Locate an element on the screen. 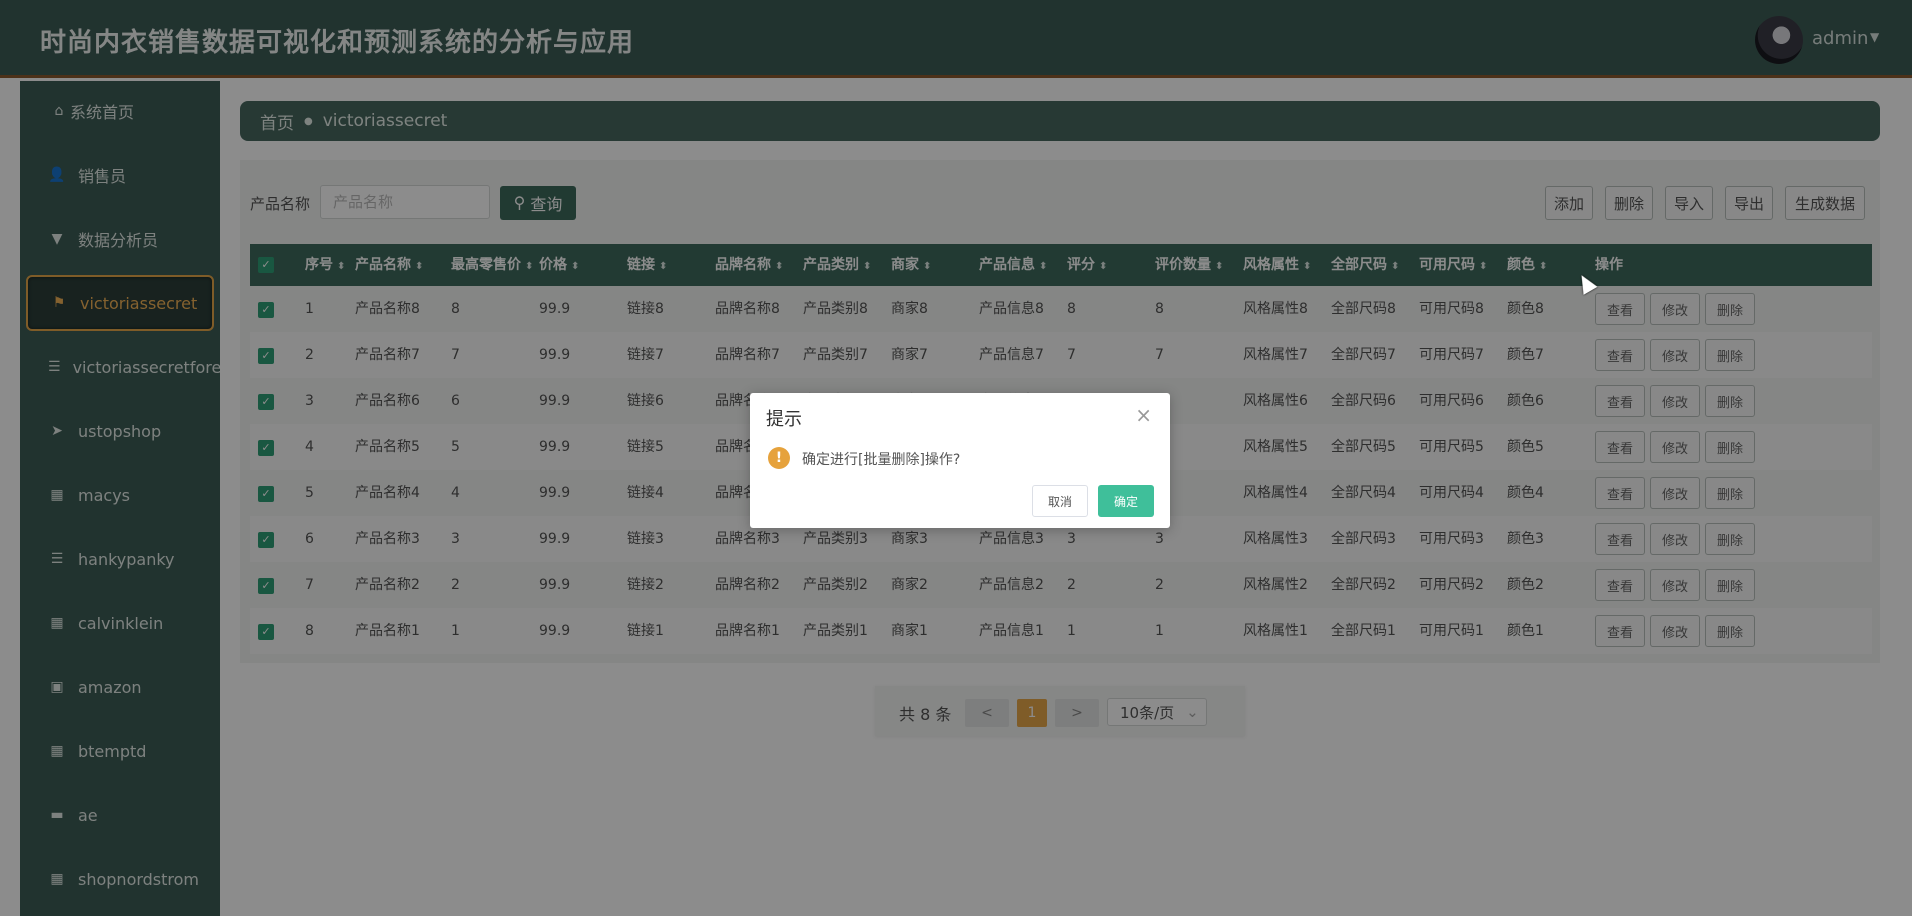  dialog-message: 确定进行[批量删除]操作? is located at coordinates (881, 460).